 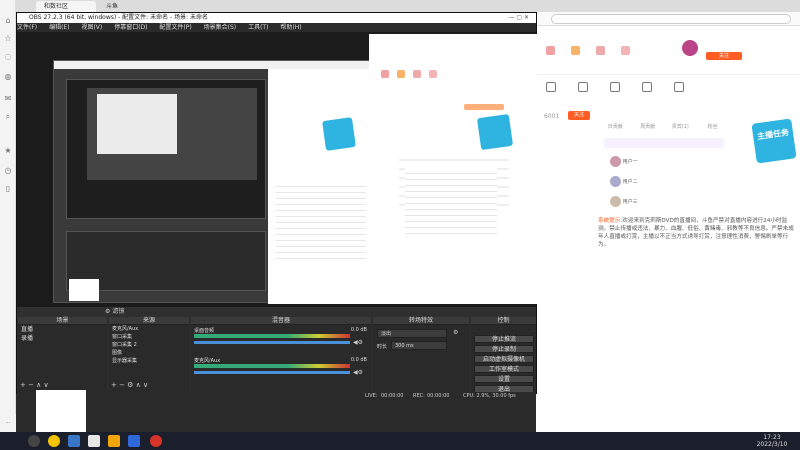 I want to click on controls-header: 控制, so click(x=503, y=321).